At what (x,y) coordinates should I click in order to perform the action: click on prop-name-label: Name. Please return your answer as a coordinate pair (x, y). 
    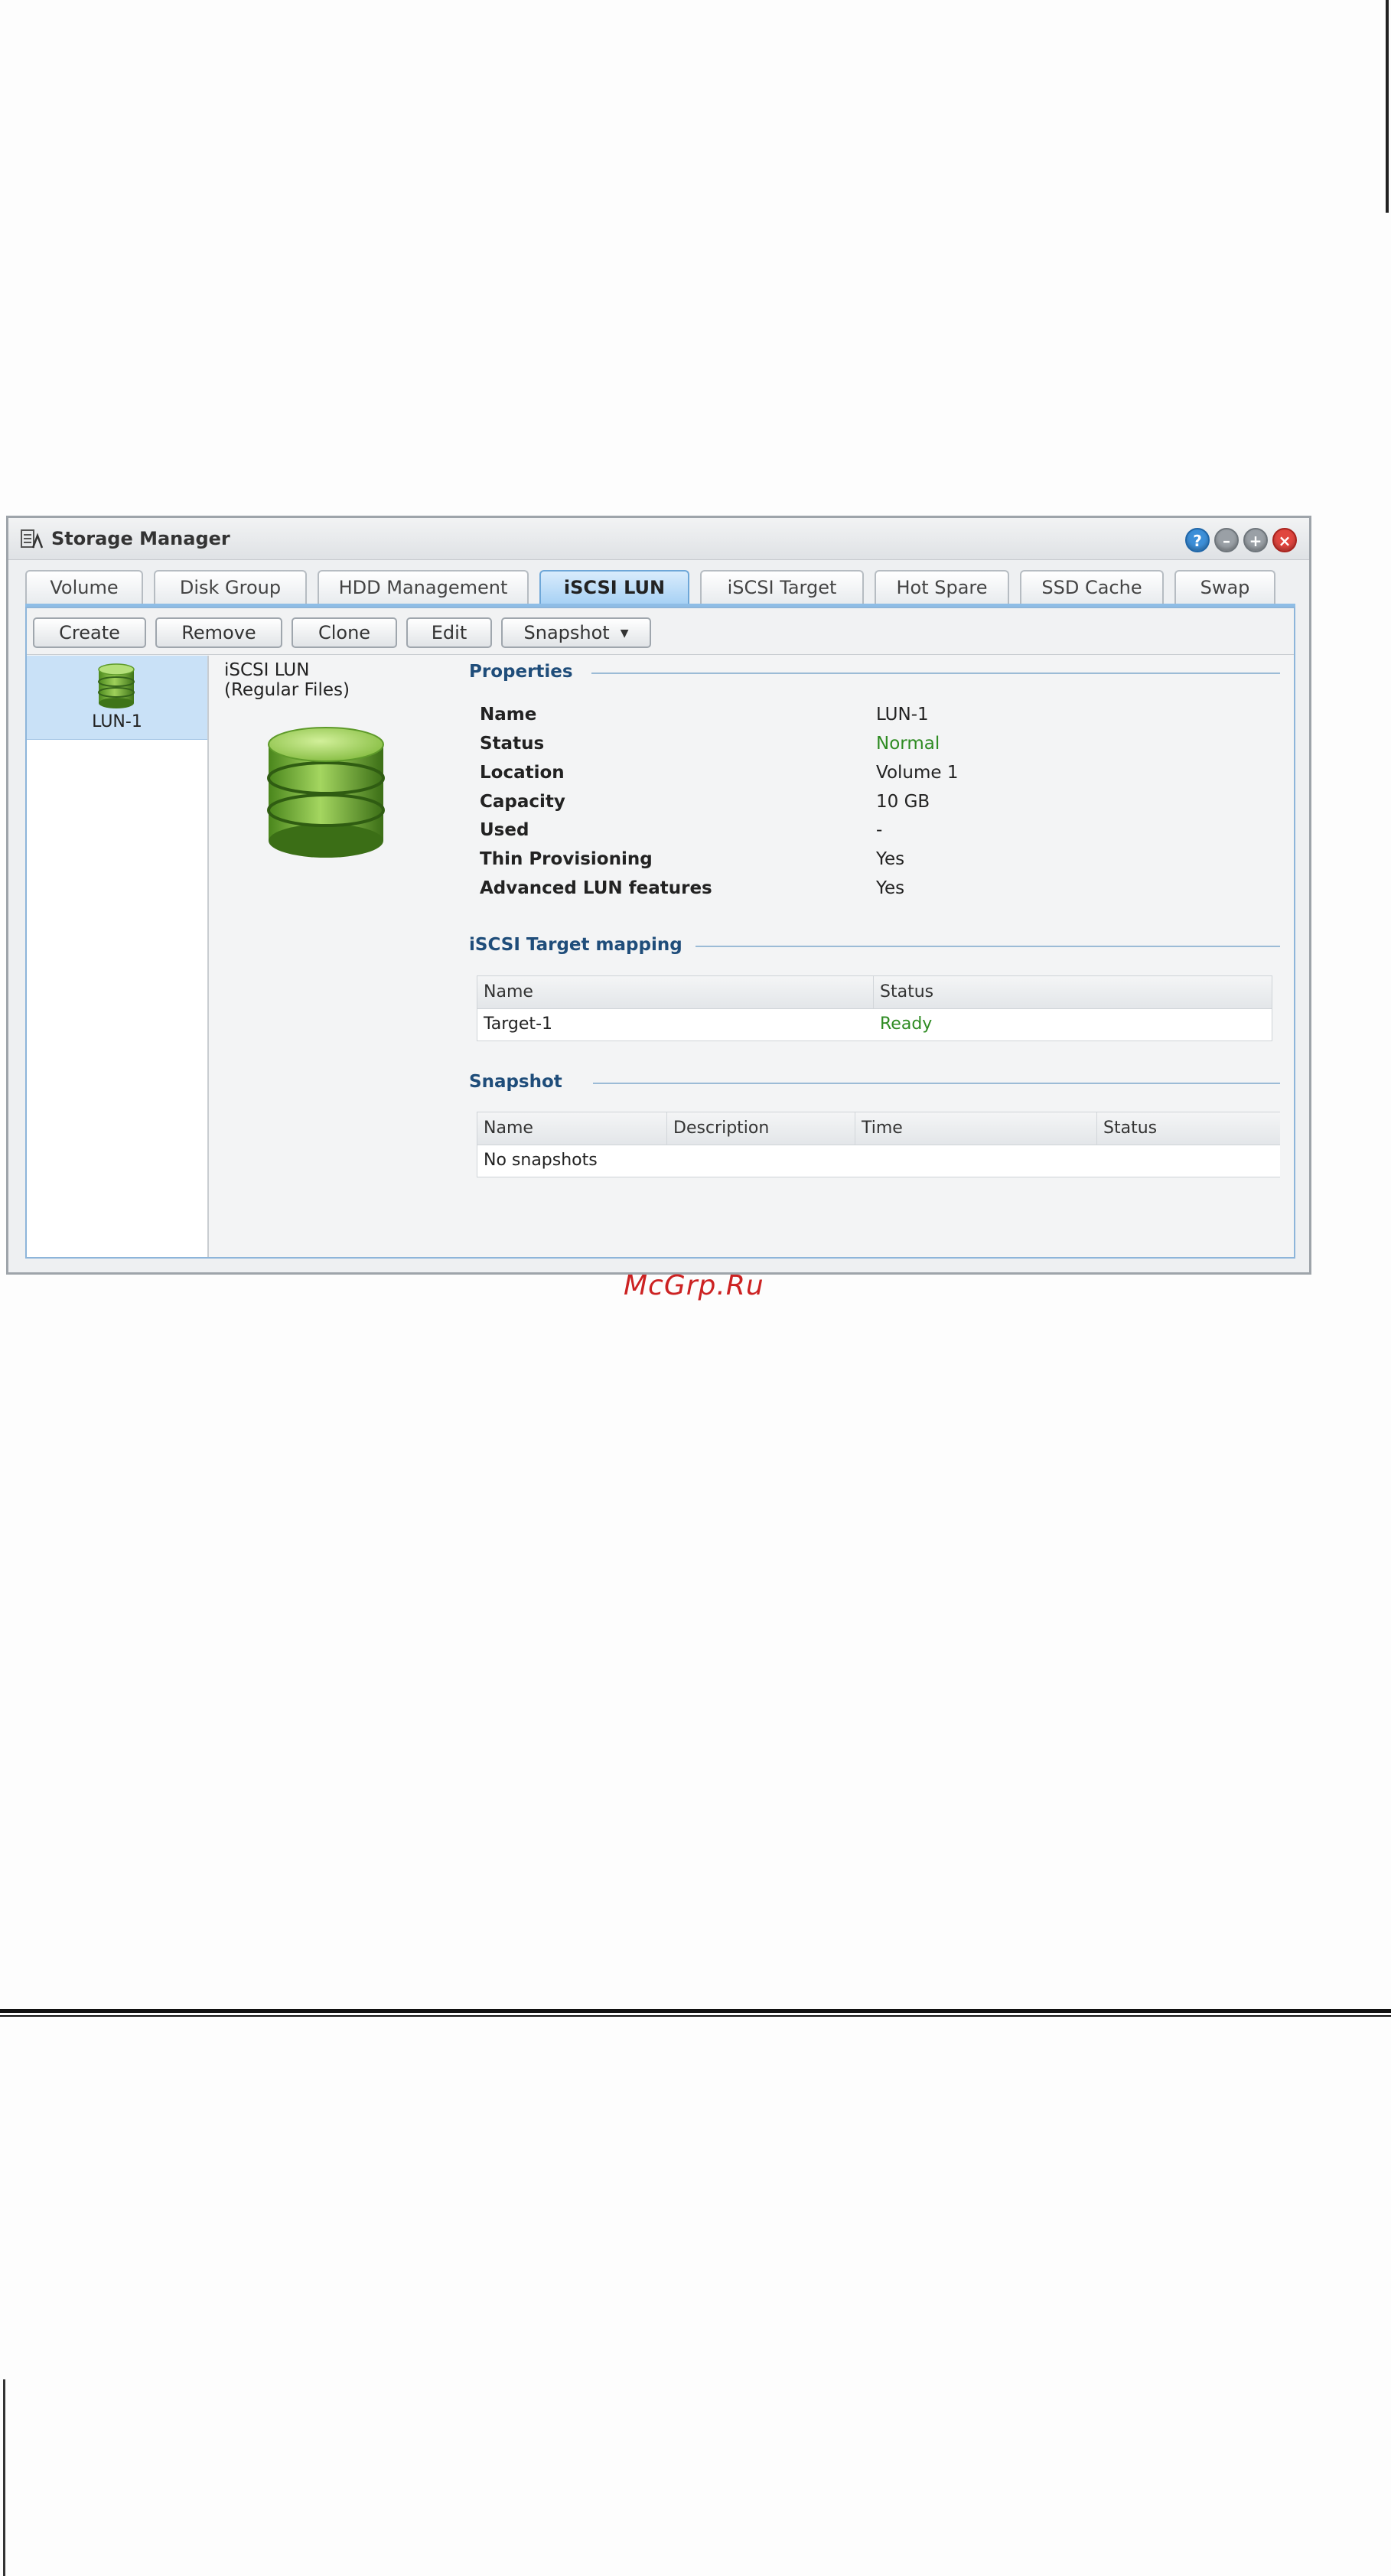
    Looking at the image, I should click on (508, 715).